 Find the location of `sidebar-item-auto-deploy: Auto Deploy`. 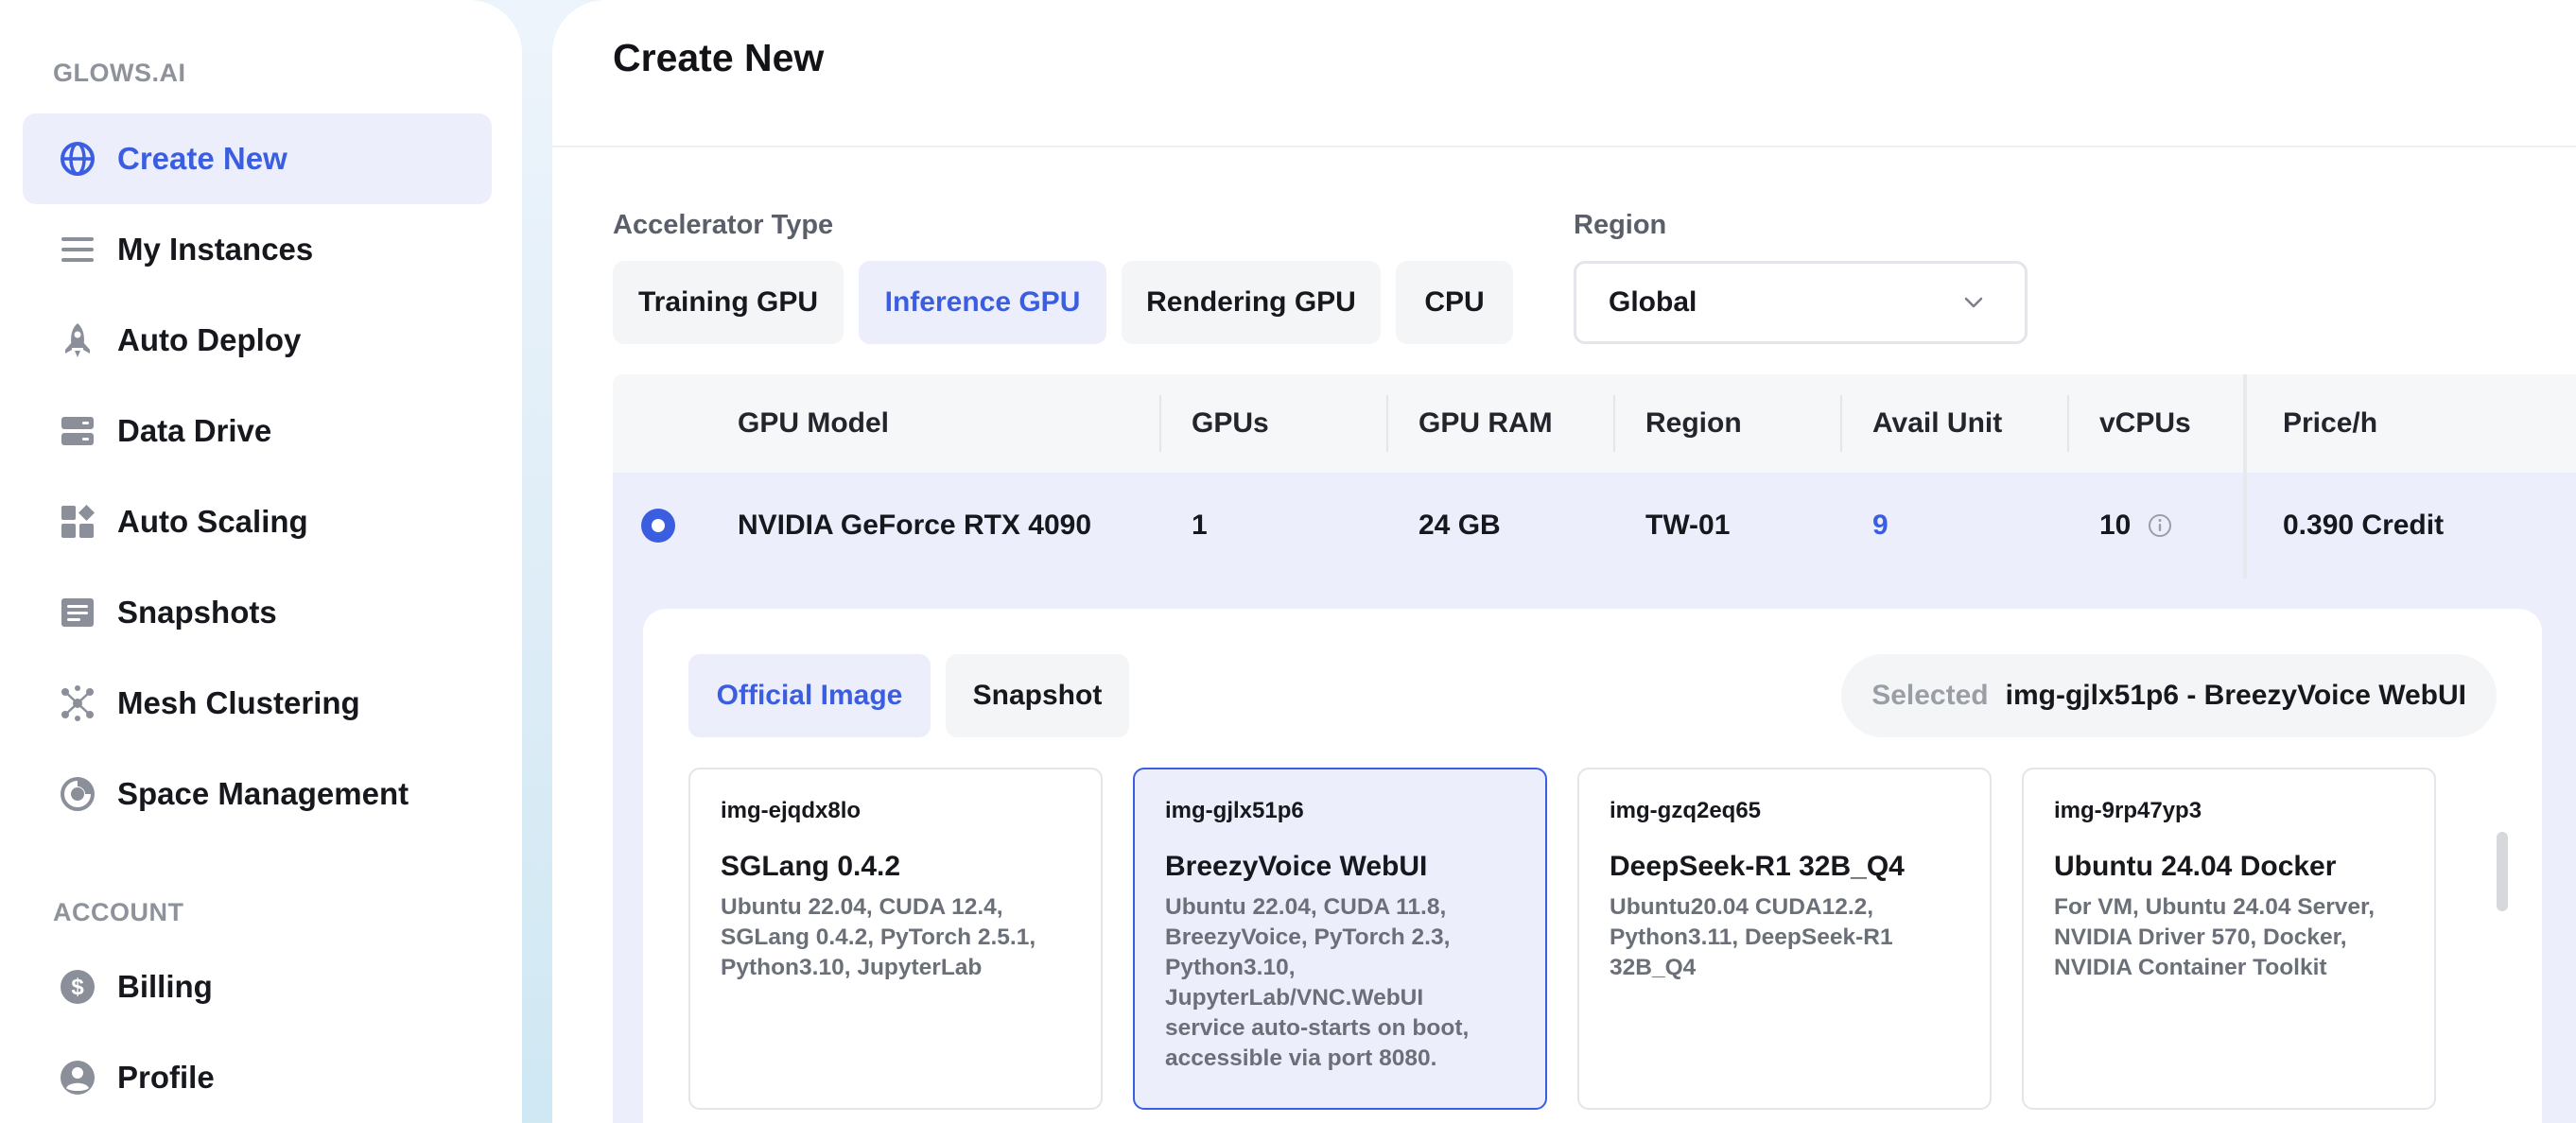

sidebar-item-auto-deploy: Auto Deploy is located at coordinates (257, 340).